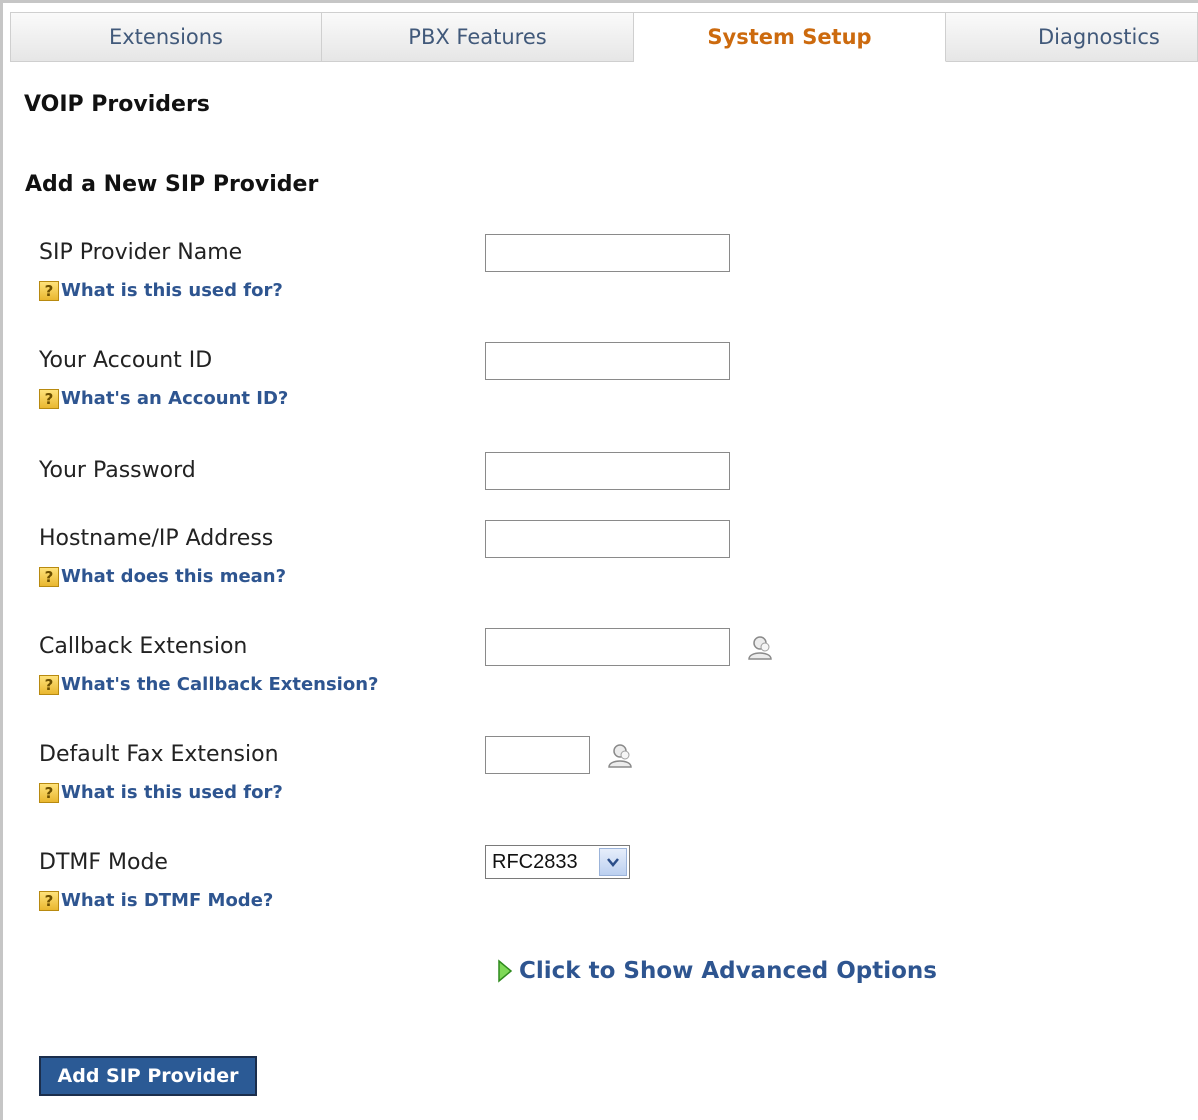 The height and width of the screenshot is (1120, 1198). I want to click on help-link-text: What's the Callback Extension?, so click(220, 684).